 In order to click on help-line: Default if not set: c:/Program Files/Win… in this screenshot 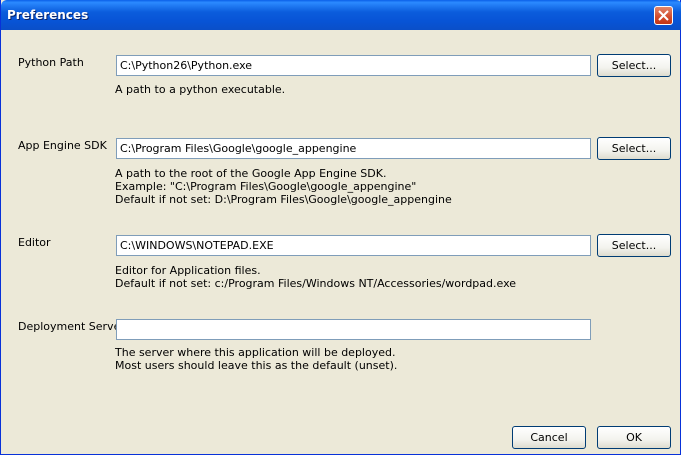, I will do `click(316, 283)`.